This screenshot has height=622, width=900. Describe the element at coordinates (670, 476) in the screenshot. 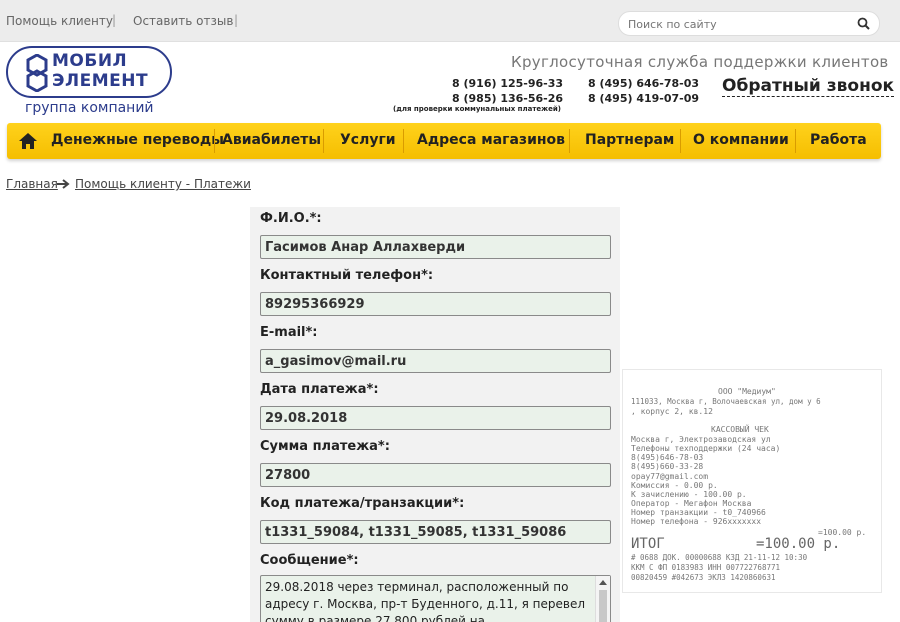

I see `receipt-line: opay77@gmail.com` at that location.